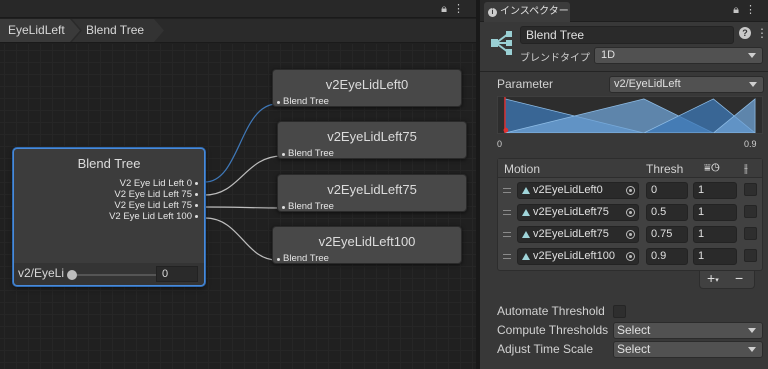 Image resolution: width=768 pixels, height=369 pixels. I want to click on motion-field: v2EyeLidLeft100, so click(578, 256).